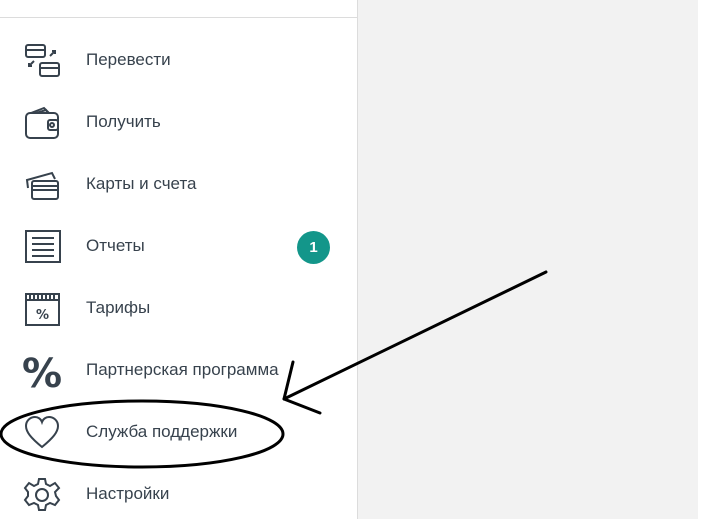 Image resolution: width=708 pixels, height=526 pixels. I want to click on gear-icon, so click(42, 495).